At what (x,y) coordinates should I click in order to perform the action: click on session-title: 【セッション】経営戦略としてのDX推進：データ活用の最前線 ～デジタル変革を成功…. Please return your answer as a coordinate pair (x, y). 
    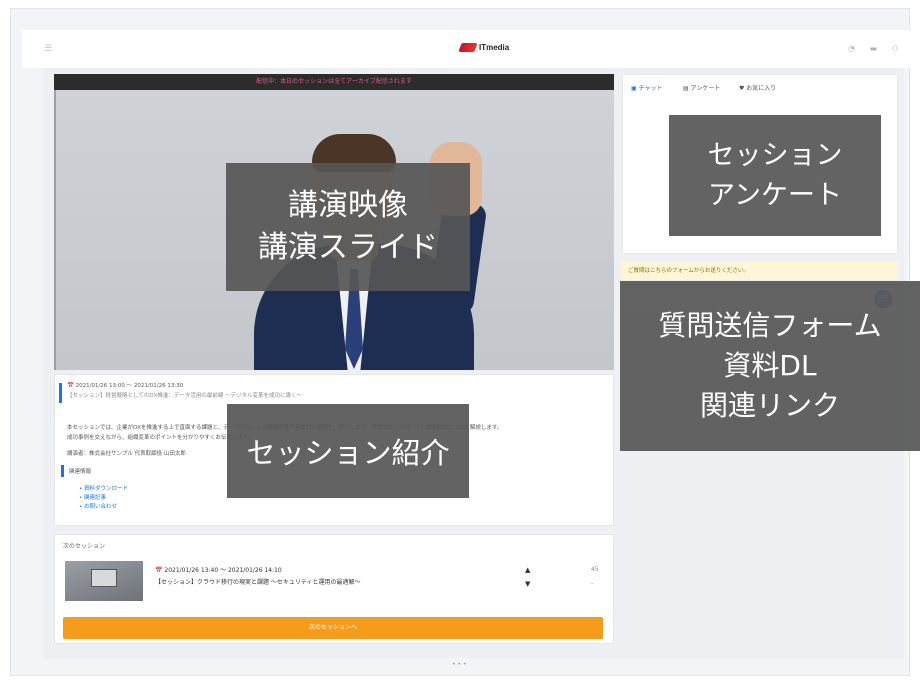
    Looking at the image, I should click on (184, 396).